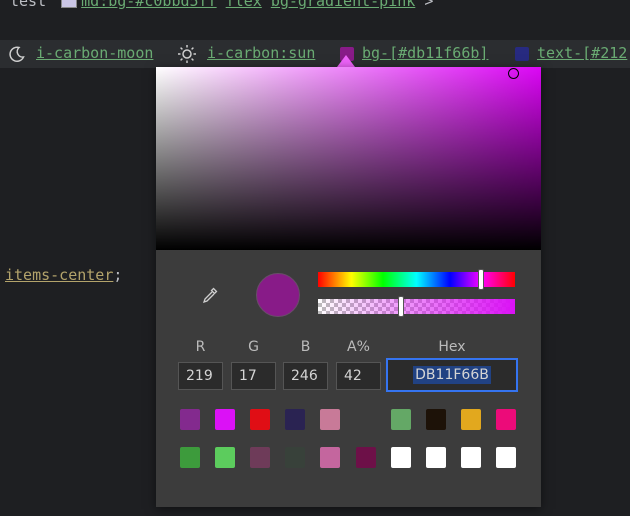  I want to click on code-line-items: items-center;, so click(63, 275).